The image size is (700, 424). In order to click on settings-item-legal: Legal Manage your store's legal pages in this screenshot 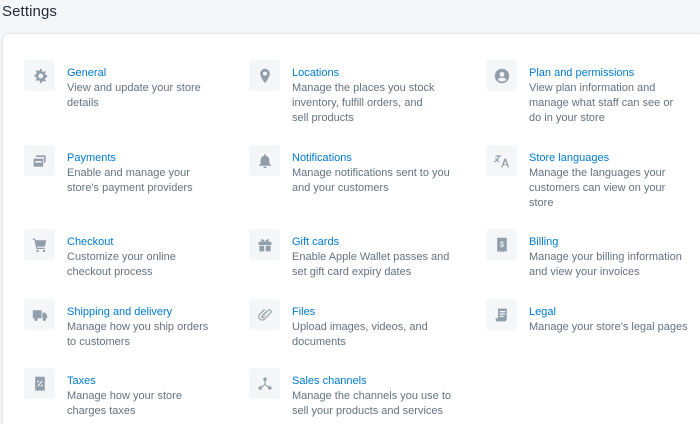, I will do `click(591, 317)`.